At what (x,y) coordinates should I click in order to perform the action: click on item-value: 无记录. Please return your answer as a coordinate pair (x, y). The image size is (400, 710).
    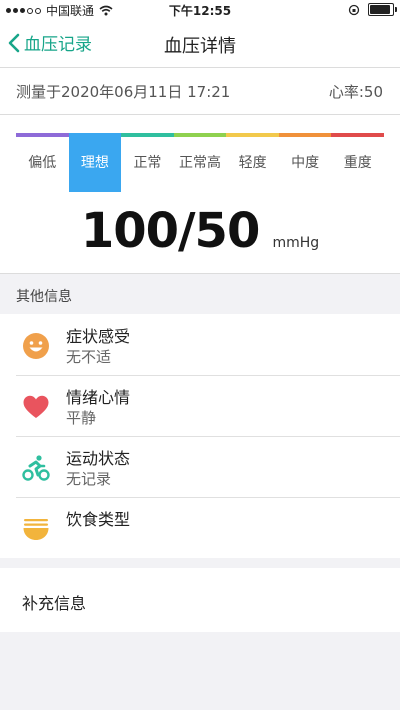
    Looking at the image, I should click on (89, 479).